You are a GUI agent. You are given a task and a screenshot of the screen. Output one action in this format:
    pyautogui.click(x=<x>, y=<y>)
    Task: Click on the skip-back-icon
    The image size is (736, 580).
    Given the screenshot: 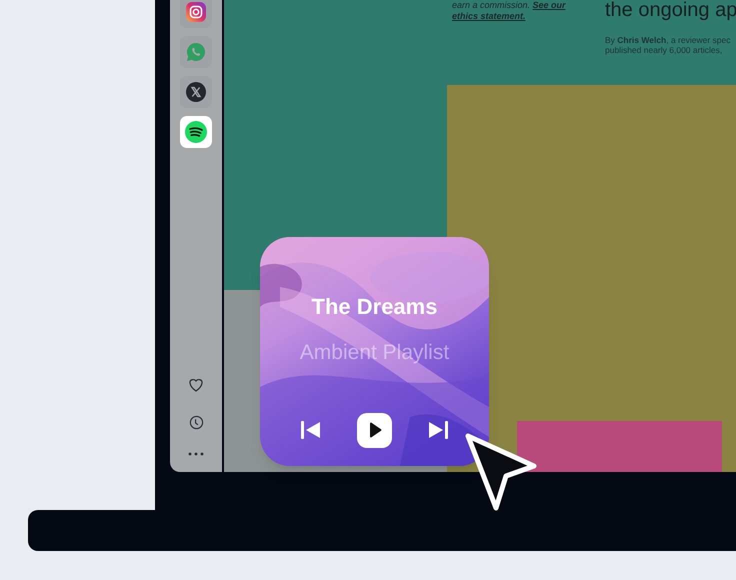 What is the action you would take?
    pyautogui.click(x=311, y=430)
    